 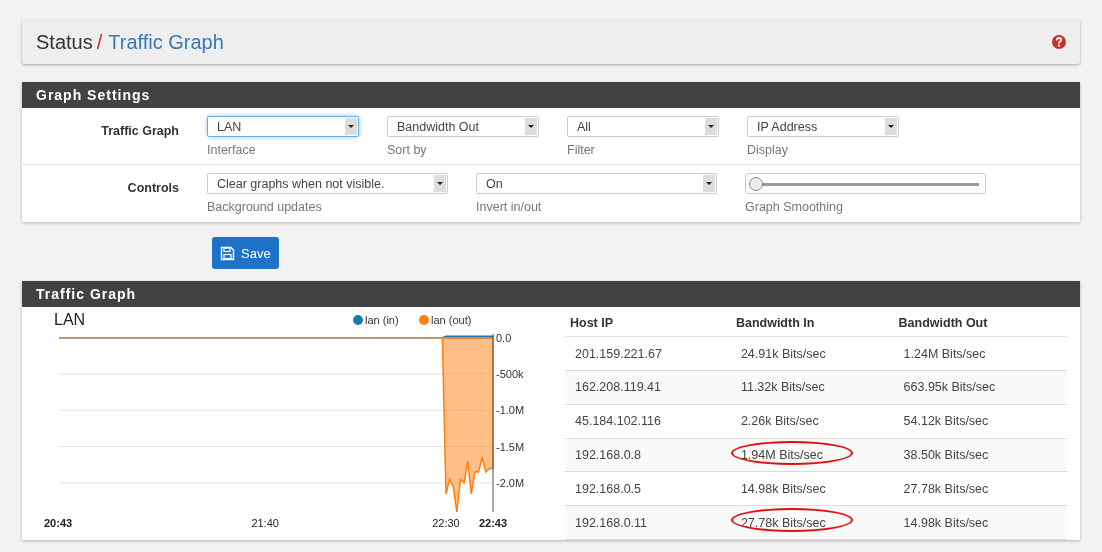 I want to click on dropdown: IP Address, so click(x=823, y=126).